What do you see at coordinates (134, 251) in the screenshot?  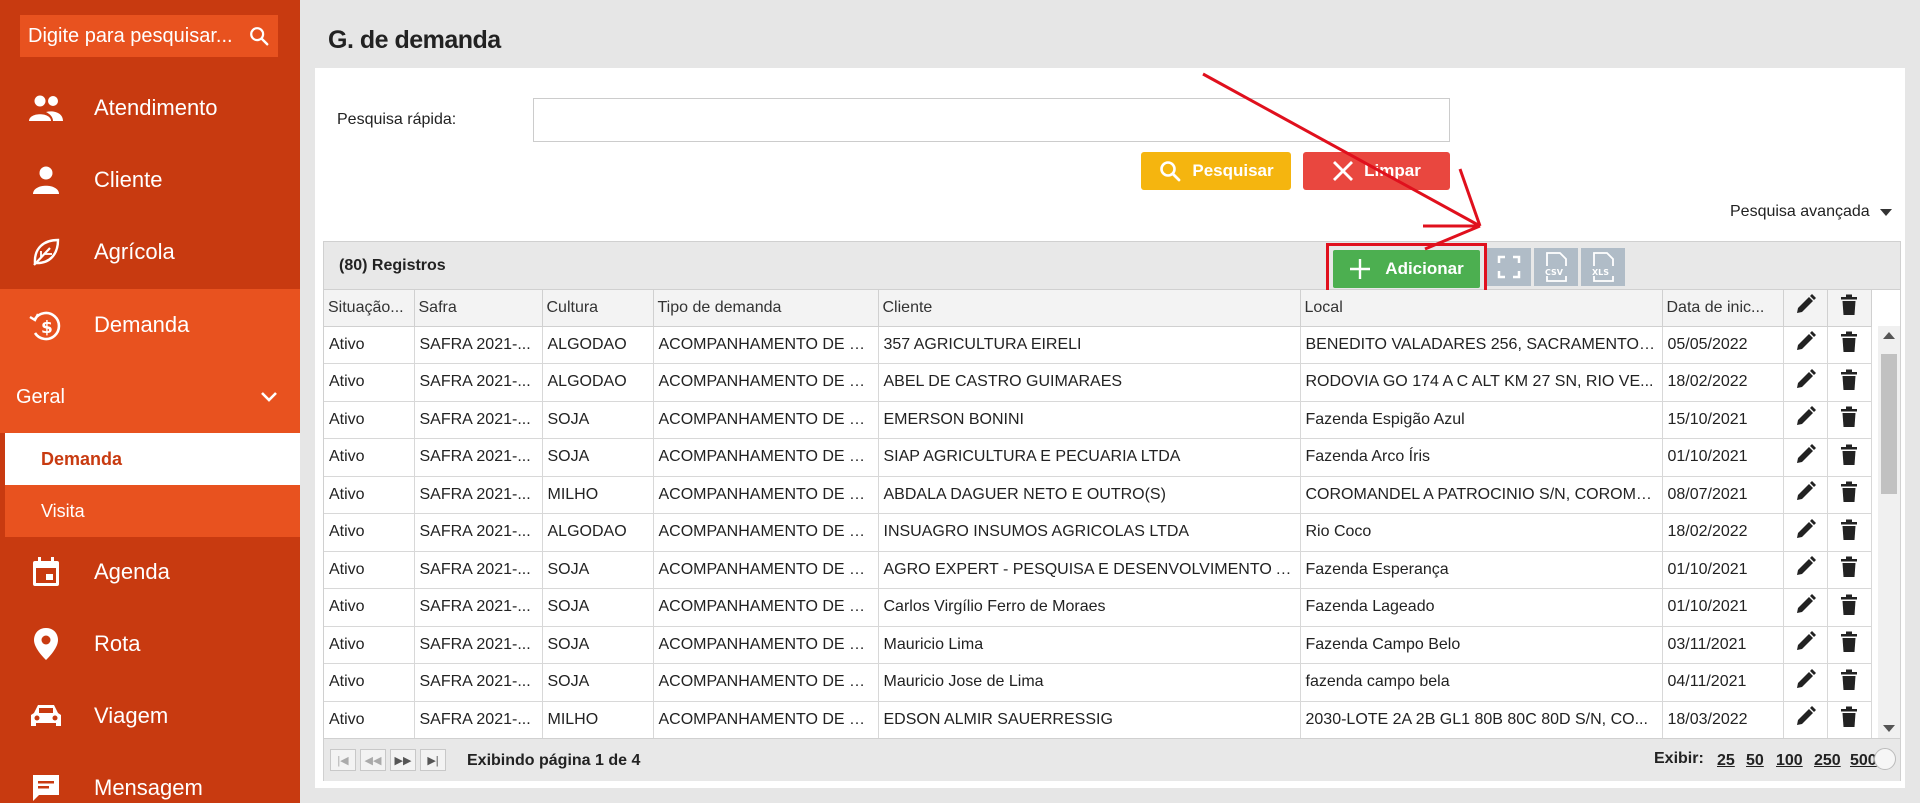 I see `sidebar-item-label: Agrícola` at bounding box center [134, 251].